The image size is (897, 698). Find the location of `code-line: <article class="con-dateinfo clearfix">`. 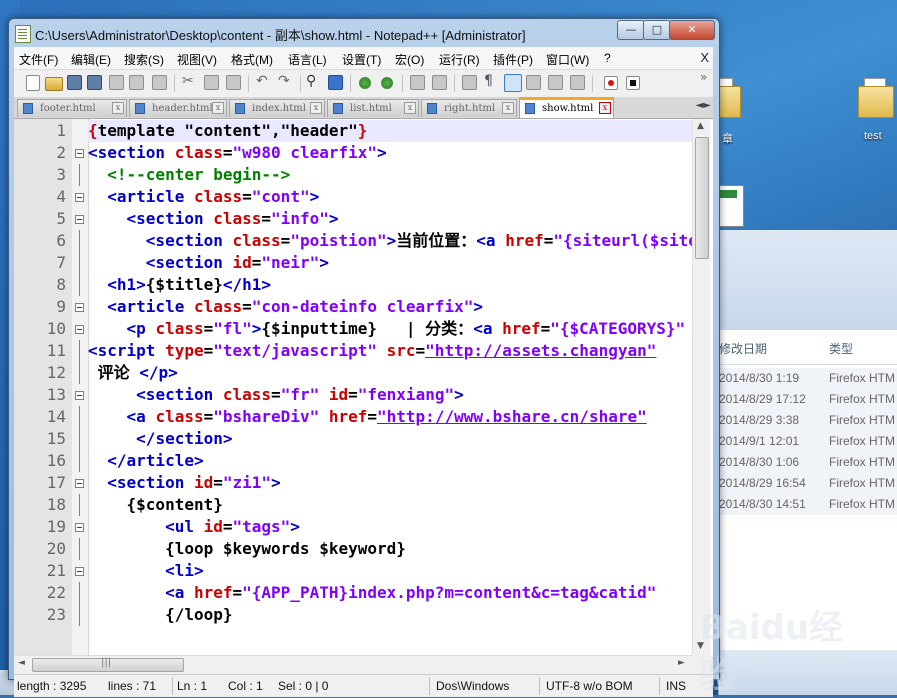

code-line: <article class="con-dateinfo clearfix"> is located at coordinates (390, 307).